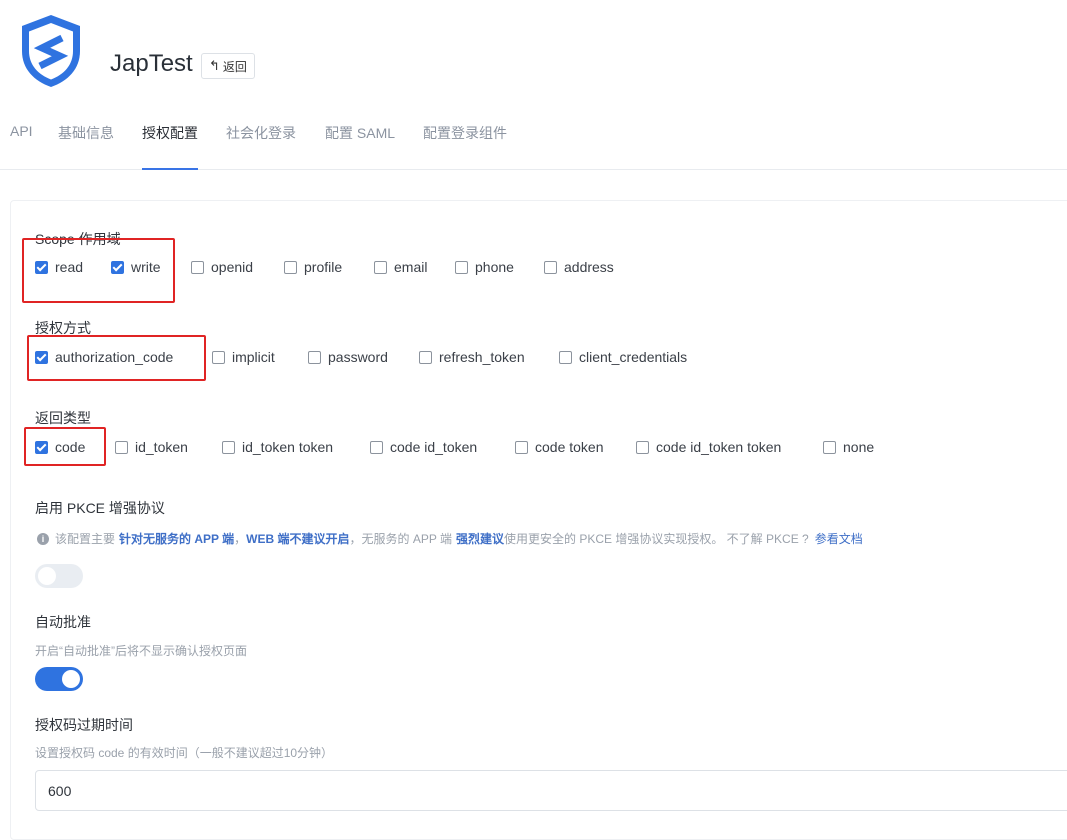  Describe the element at coordinates (170, 146) in the screenshot. I see `tab-auth-config: 授权配置` at that location.